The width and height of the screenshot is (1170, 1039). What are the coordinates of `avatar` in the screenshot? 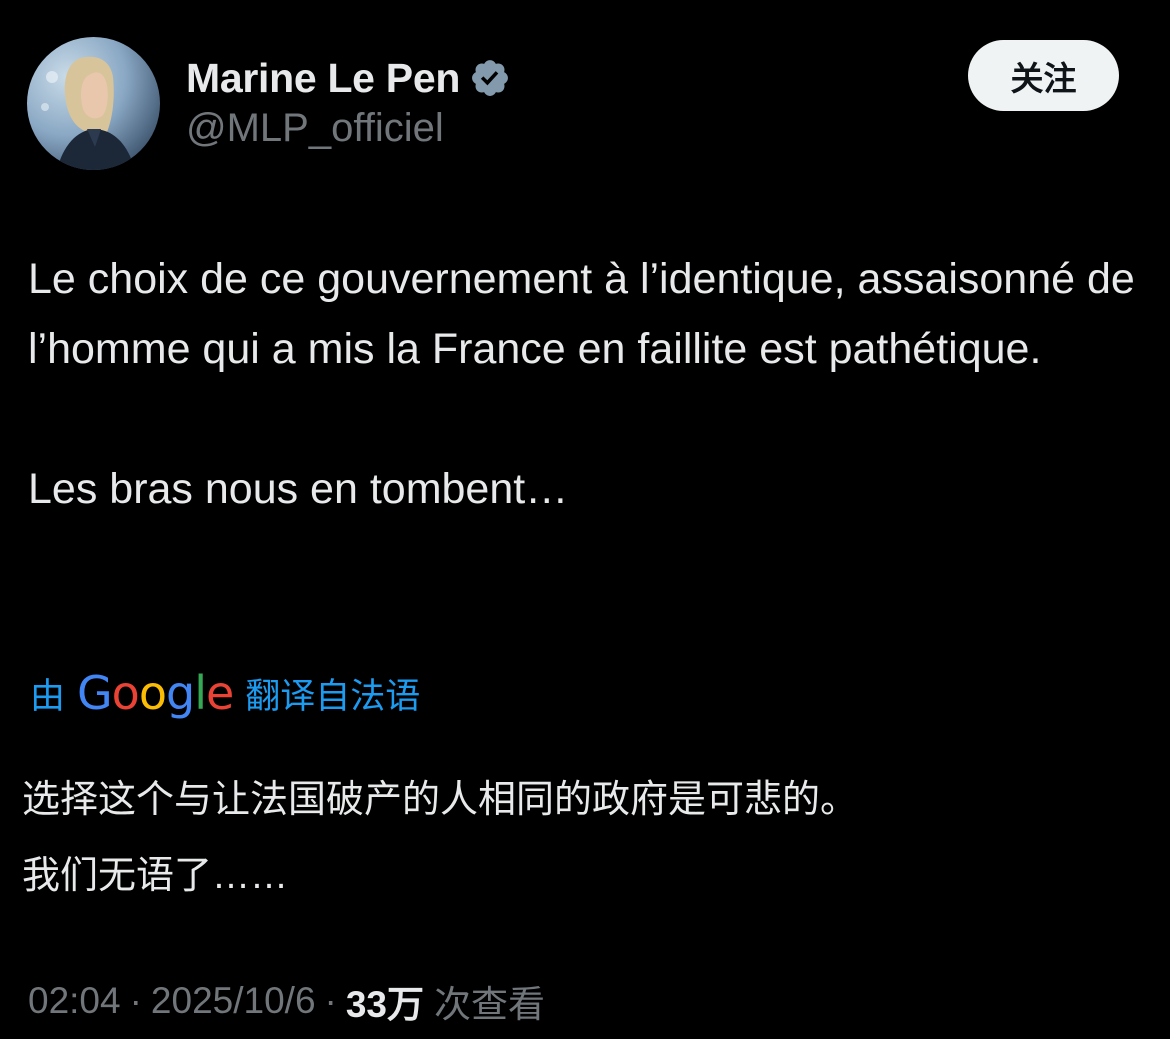 It's located at (93, 103).